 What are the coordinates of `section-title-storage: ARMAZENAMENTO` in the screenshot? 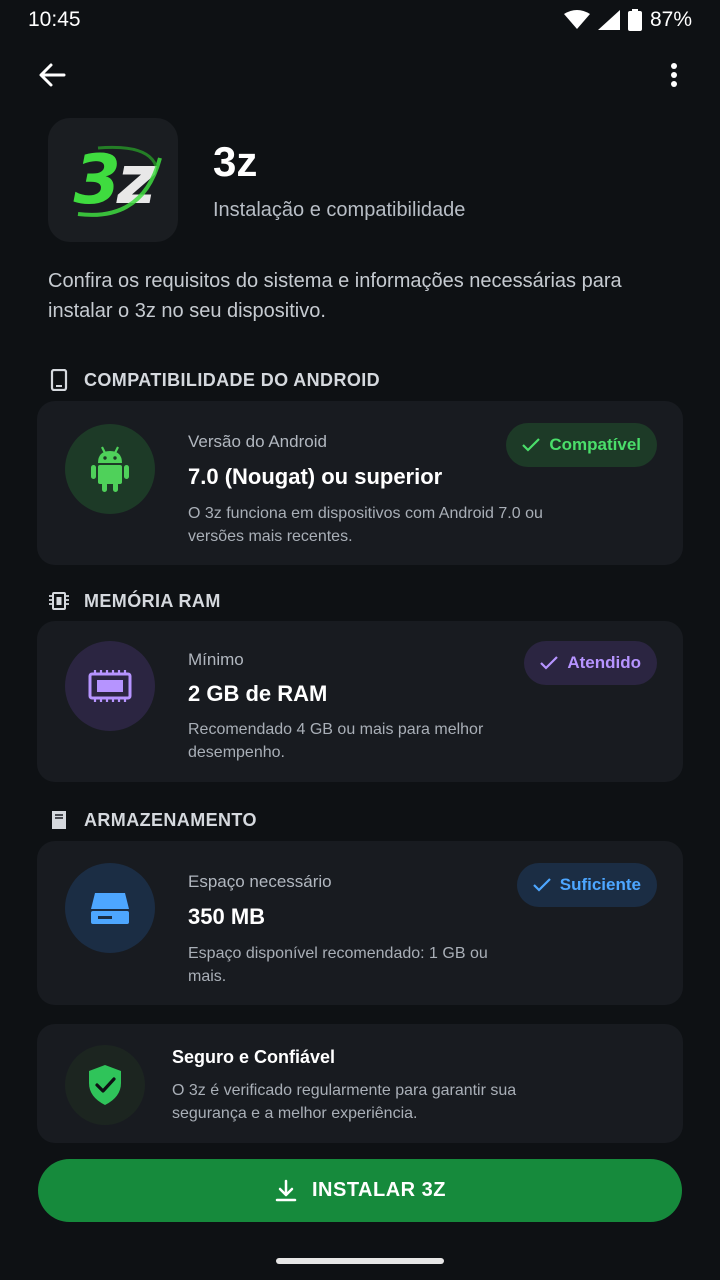 It's located at (152, 820).